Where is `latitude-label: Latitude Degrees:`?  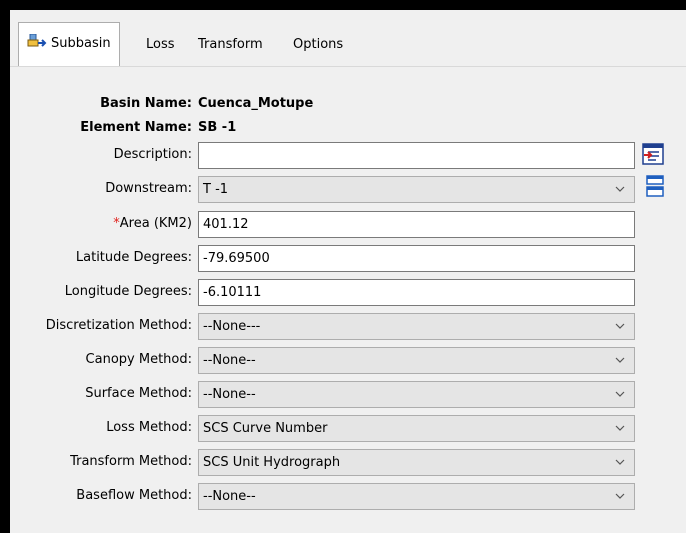 latitude-label: Latitude Degrees: is located at coordinates (133, 257).